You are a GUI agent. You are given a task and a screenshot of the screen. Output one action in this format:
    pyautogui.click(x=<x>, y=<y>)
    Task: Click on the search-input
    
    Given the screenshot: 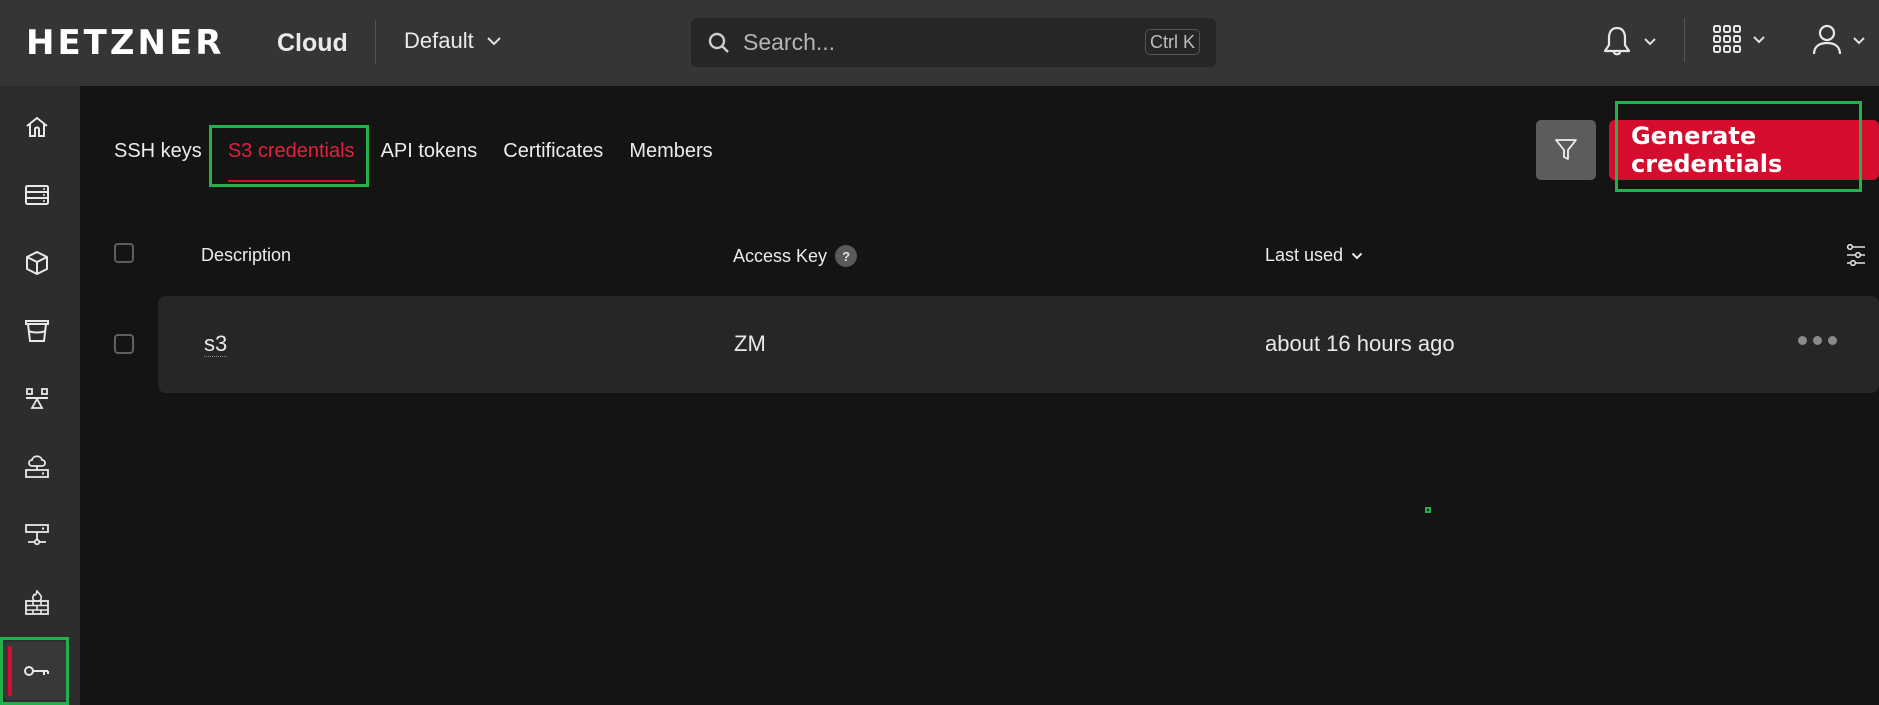 What is the action you would take?
    pyautogui.click(x=933, y=42)
    